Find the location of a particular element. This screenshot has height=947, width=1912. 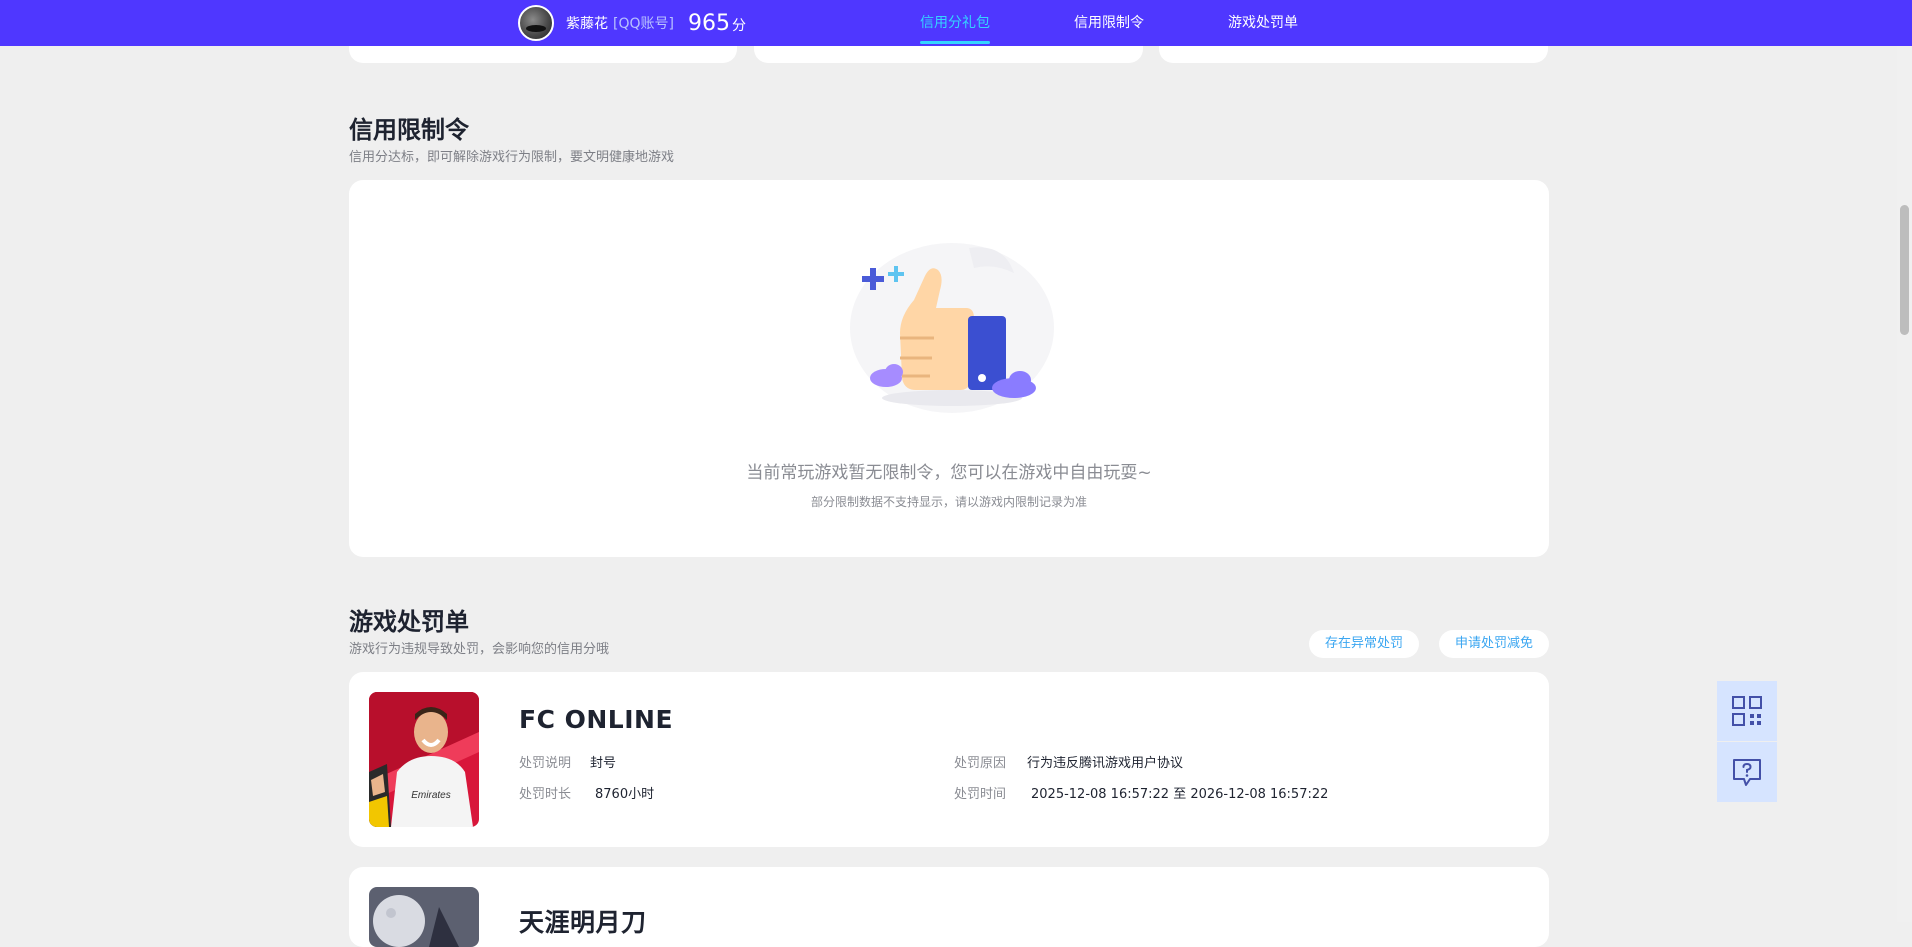

top-nav-bar: 紫藤花 [QQ账号] 965 分 信用分礼包 信用限制令 游戏处罚单 is located at coordinates (956, 23).